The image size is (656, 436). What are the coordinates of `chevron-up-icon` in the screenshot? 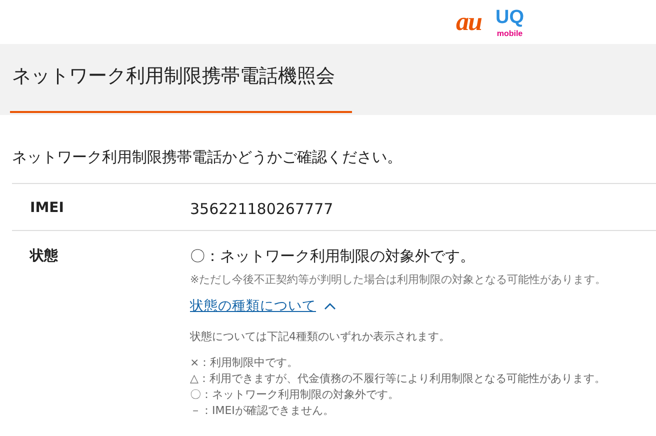 It's located at (330, 306).